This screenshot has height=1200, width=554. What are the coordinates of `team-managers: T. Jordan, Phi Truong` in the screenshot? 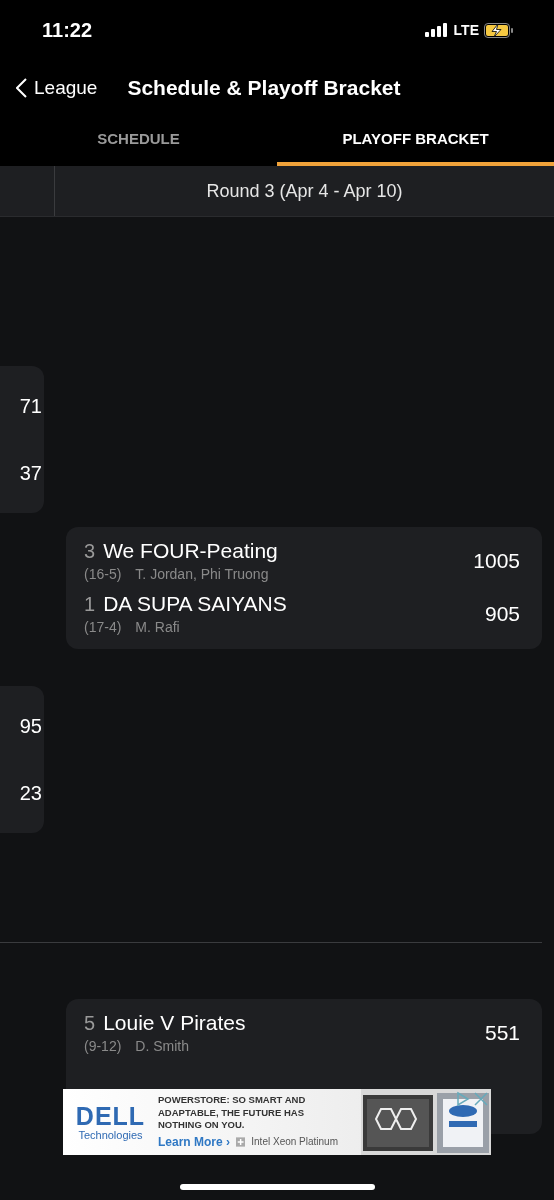 It's located at (202, 574).